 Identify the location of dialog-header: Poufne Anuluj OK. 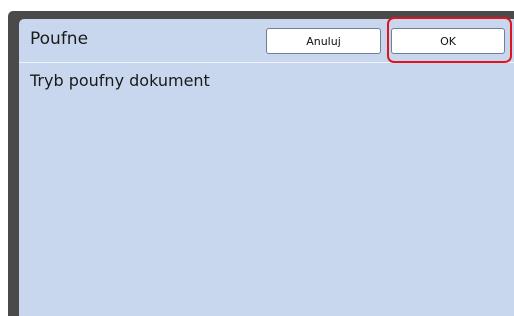
(266, 40).